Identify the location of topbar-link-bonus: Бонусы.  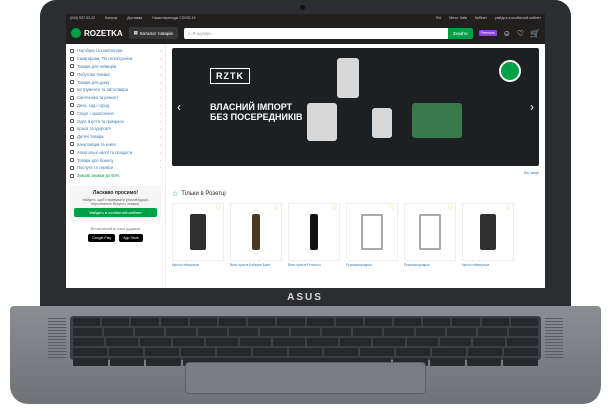
(111, 18).